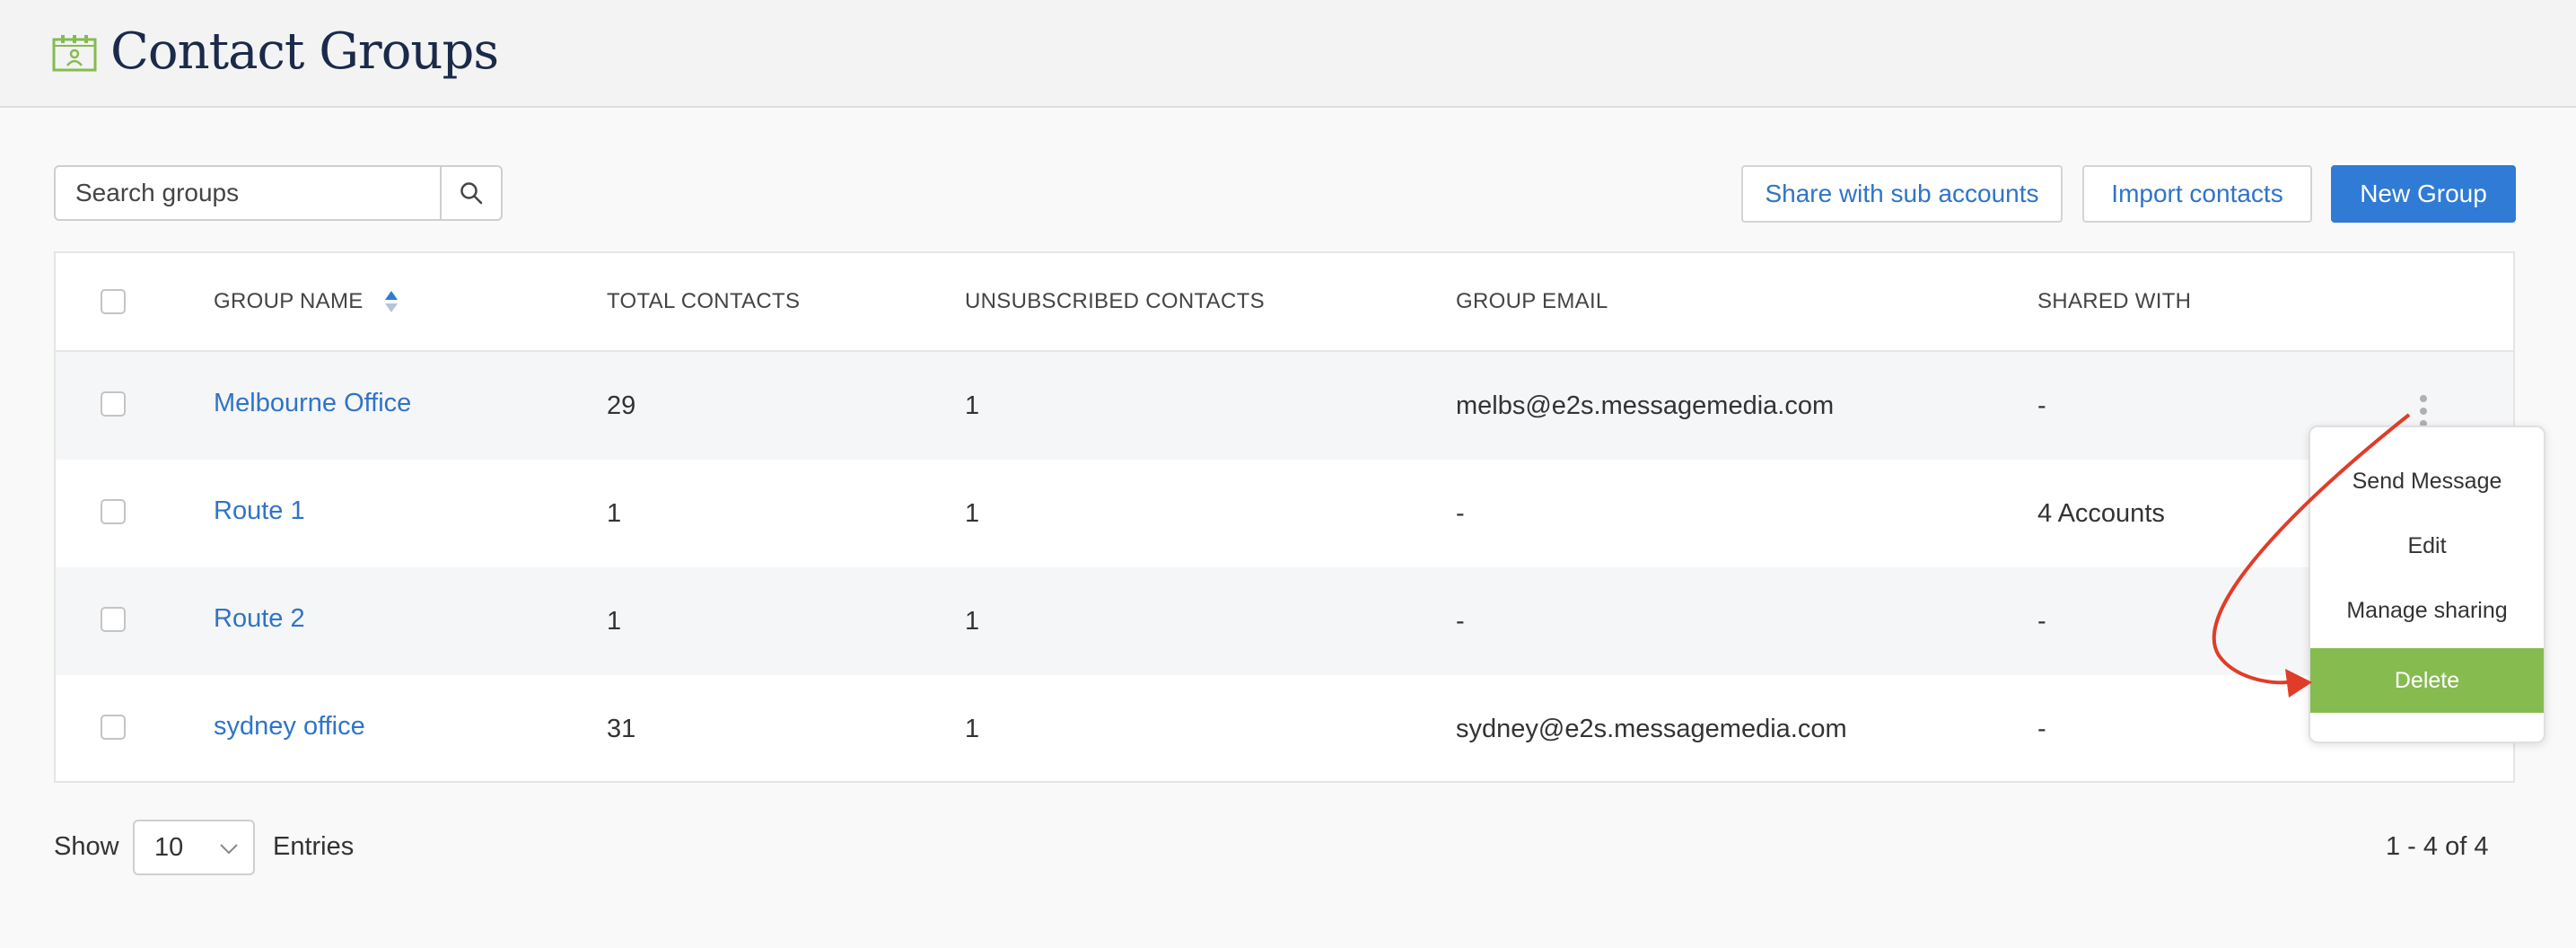 Image resolution: width=2576 pixels, height=948 pixels. What do you see at coordinates (1532, 301) in the screenshot?
I see `column-header-group-email: GROUP EMAIL` at bounding box center [1532, 301].